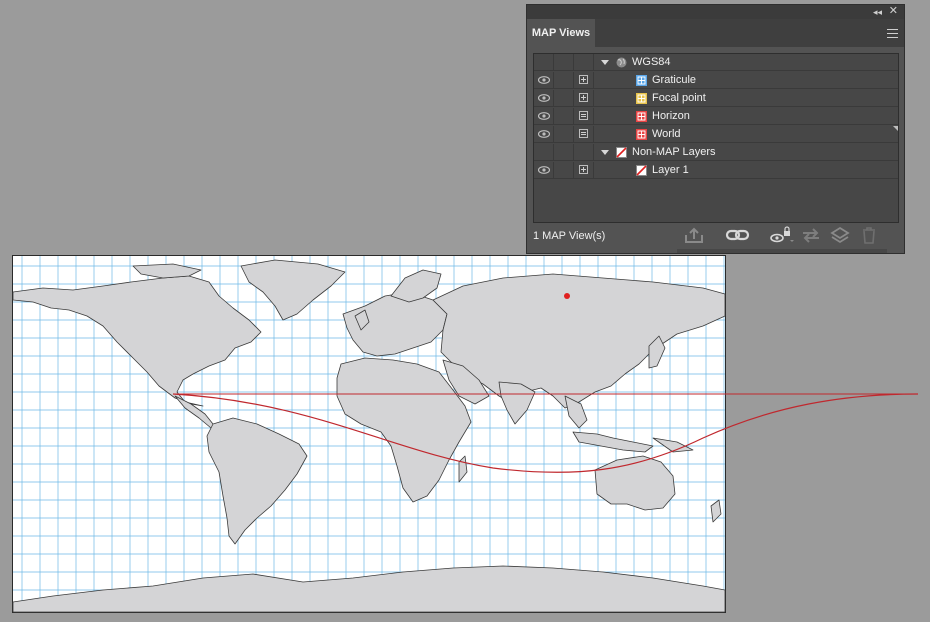 This screenshot has height=622, width=930. I want to click on panel-tab-bar: MAP Views, so click(715, 33).